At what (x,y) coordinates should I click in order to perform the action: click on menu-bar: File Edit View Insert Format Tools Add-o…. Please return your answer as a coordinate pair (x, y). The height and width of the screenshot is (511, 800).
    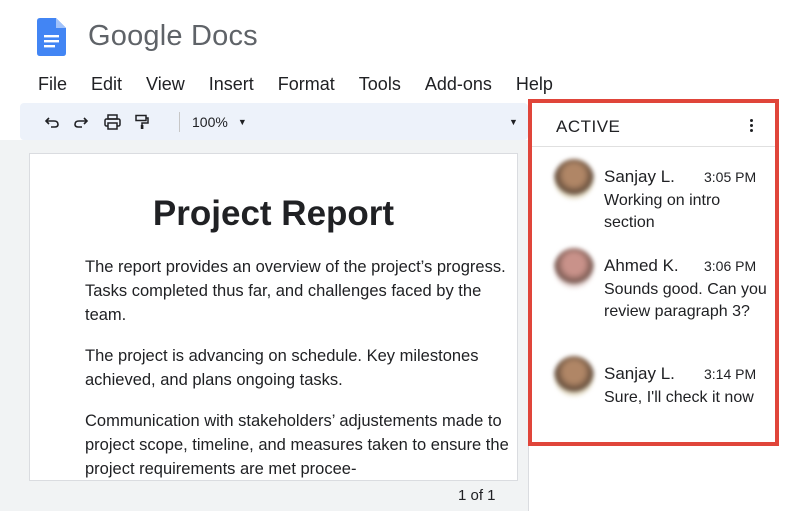
    Looking at the image, I should click on (295, 84).